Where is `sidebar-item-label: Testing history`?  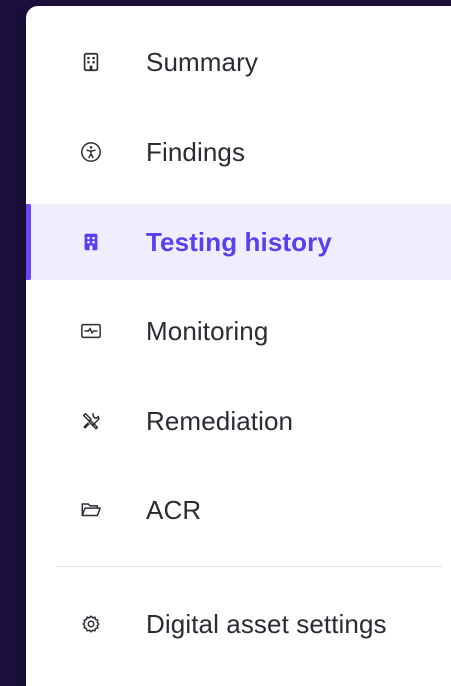 sidebar-item-label: Testing history is located at coordinates (239, 241).